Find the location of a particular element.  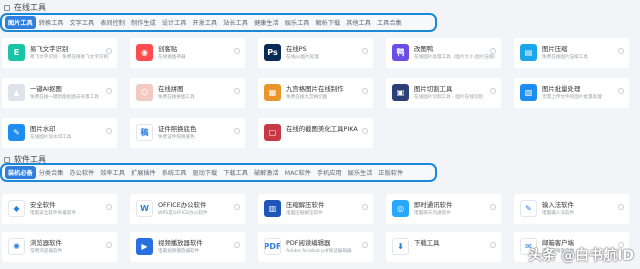

tool-card: ▶ 视频播放器软件 电脑视频播放器软件 is located at coordinates (187, 247).